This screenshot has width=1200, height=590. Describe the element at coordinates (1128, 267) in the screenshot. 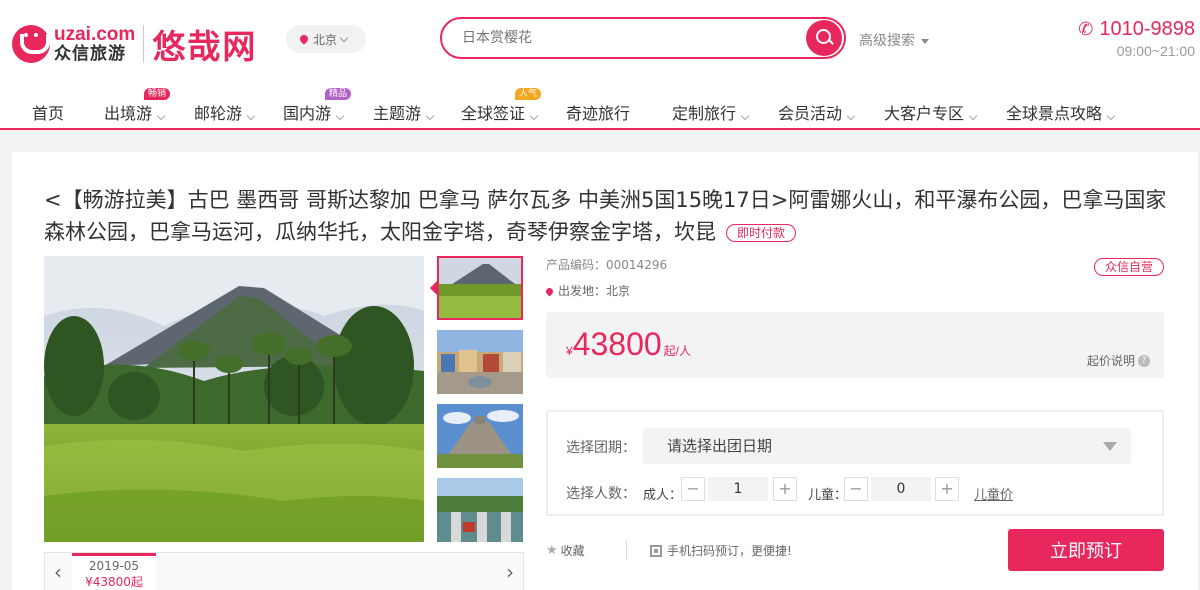

I see `self-operated-tag: 众信自营` at that location.